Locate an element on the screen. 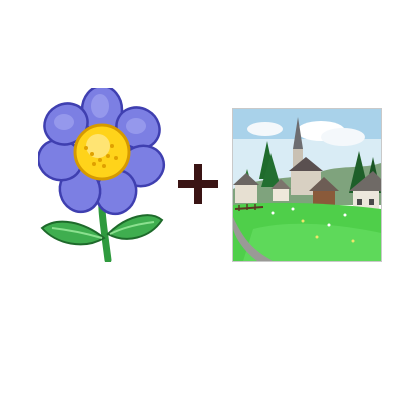 The width and height of the screenshot is (400, 400). blue-flower-icon is located at coordinates (102, 175).